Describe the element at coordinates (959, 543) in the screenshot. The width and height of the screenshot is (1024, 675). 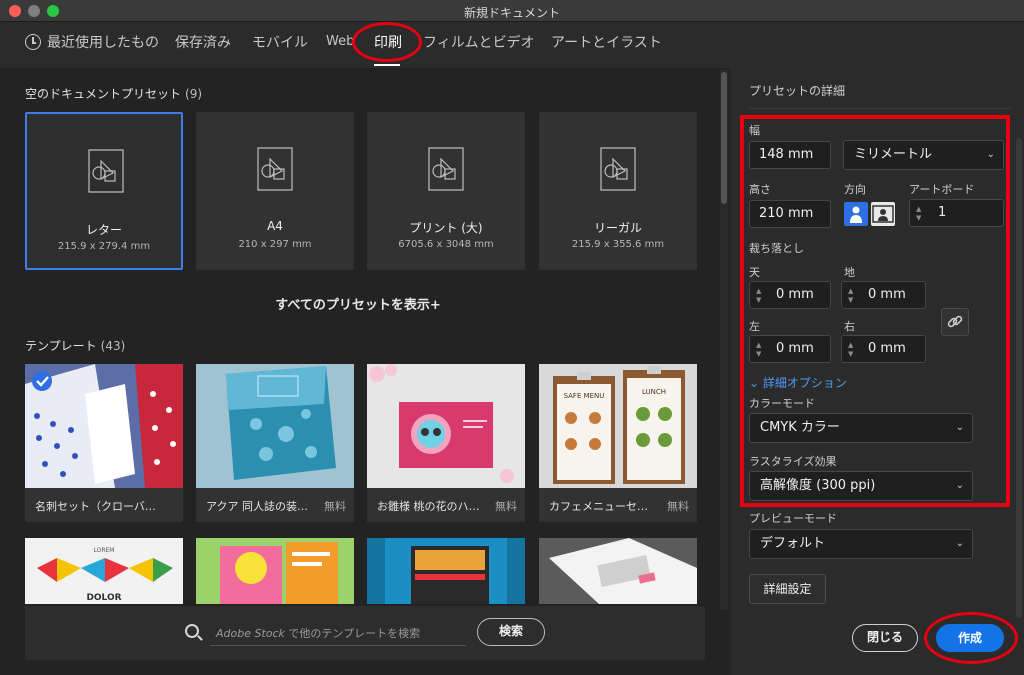
I see `chevron-down-icon: ⌄` at that location.